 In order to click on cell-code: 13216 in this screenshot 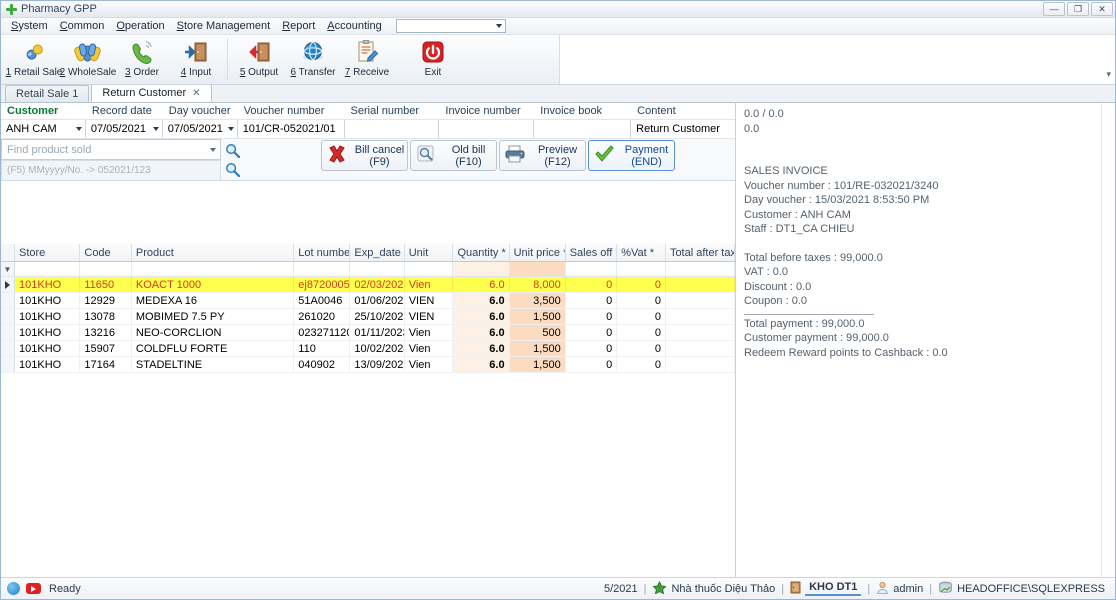, I will do `click(106, 332)`.